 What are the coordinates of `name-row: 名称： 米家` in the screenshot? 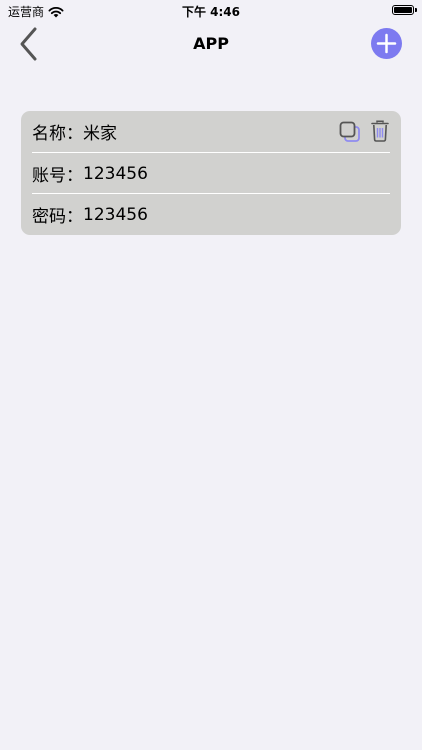 It's located at (211, 131).